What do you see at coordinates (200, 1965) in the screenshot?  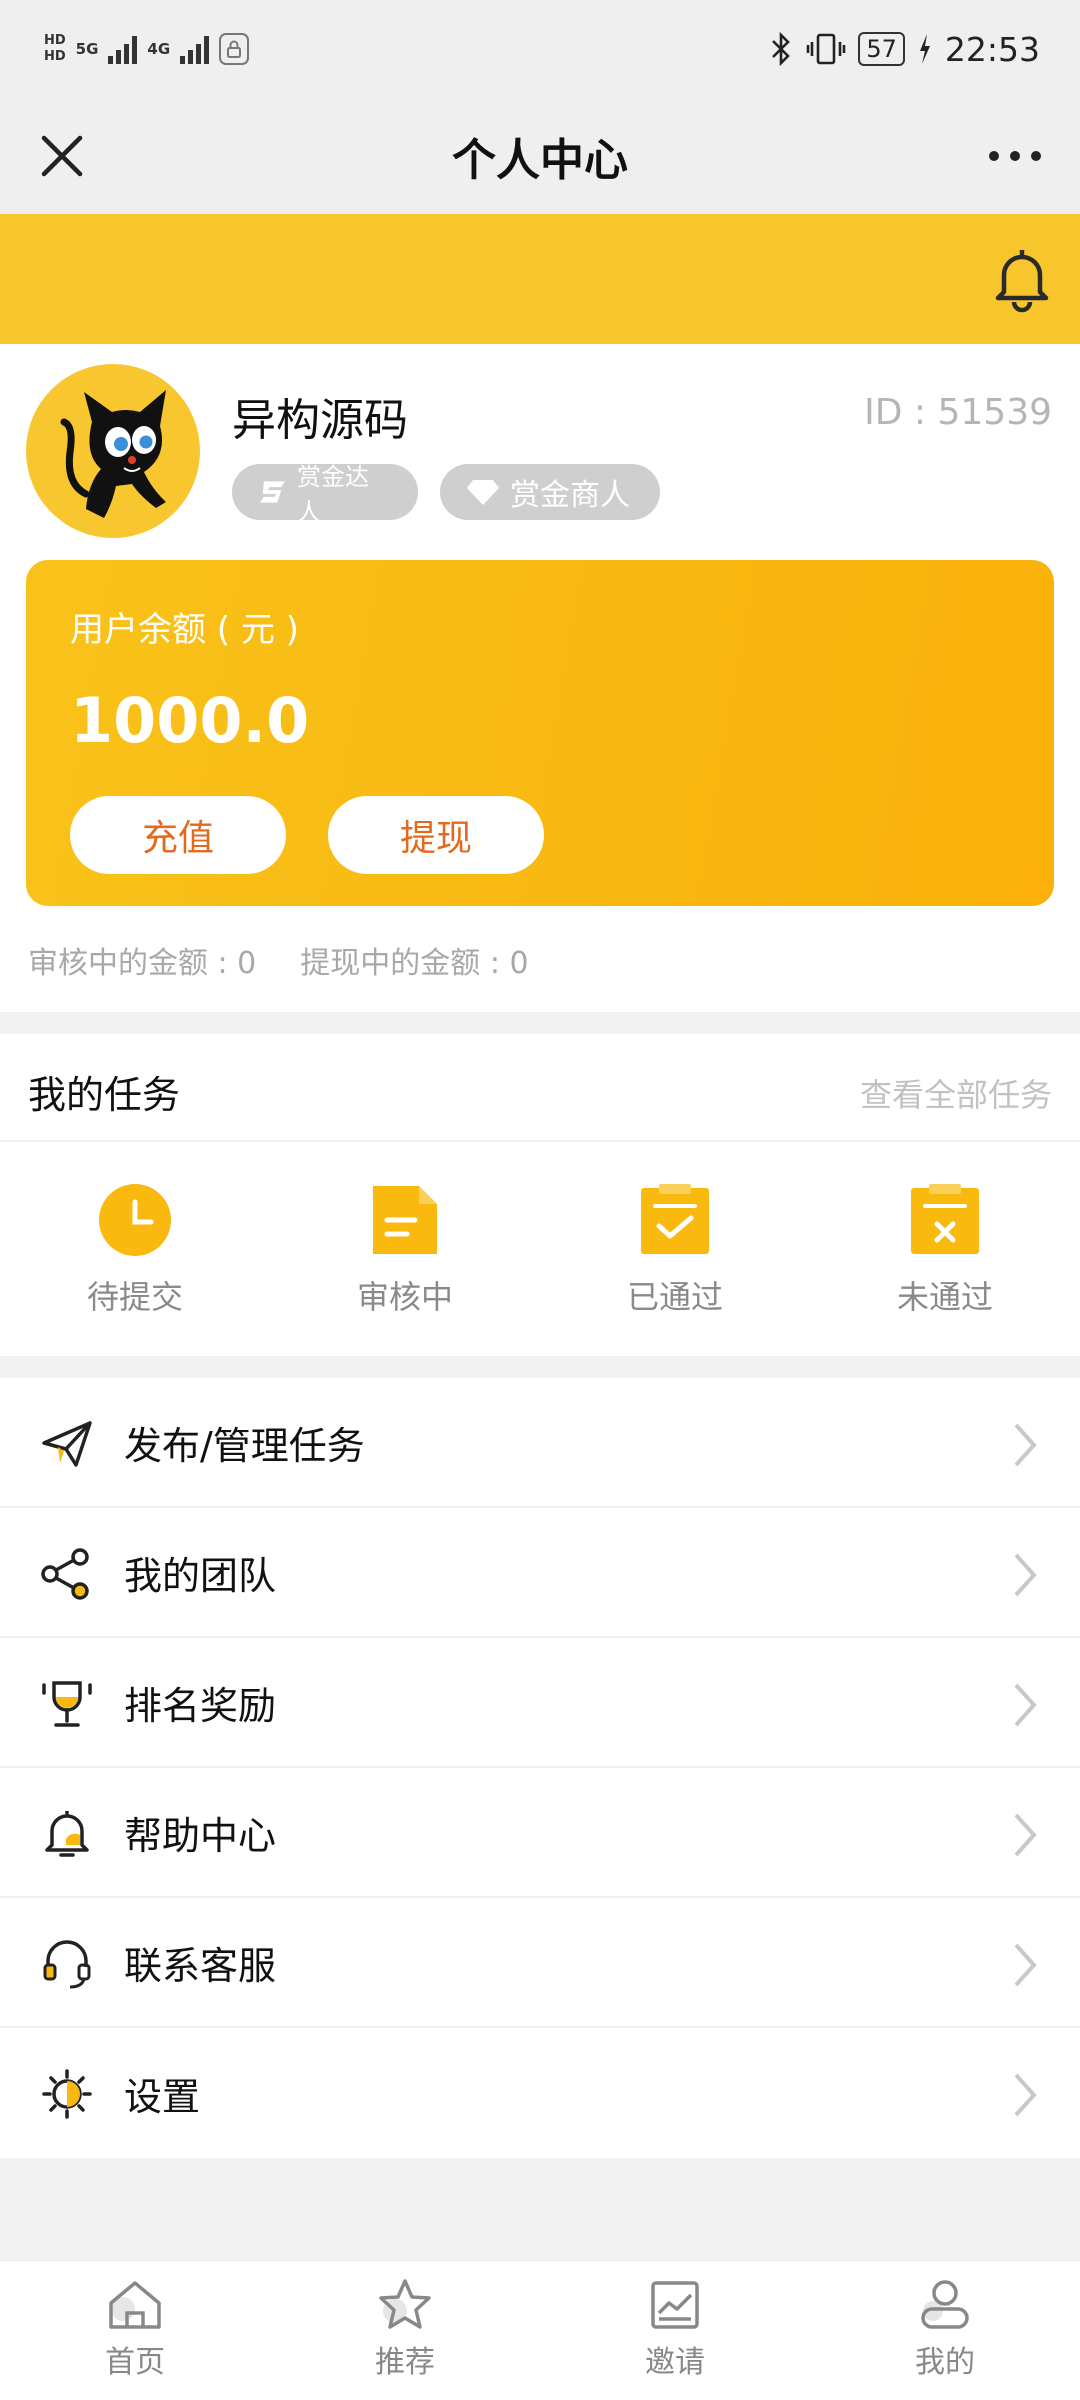 I see `menu-label: 联系客服` at bounding box center [200, 1965].